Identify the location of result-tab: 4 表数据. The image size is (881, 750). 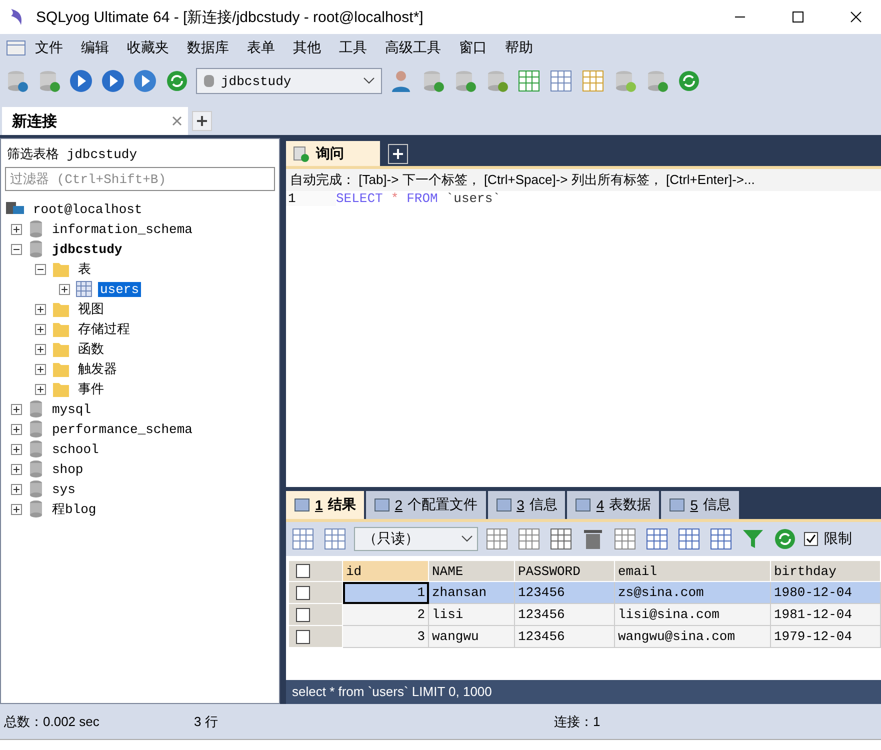
(613, 505).